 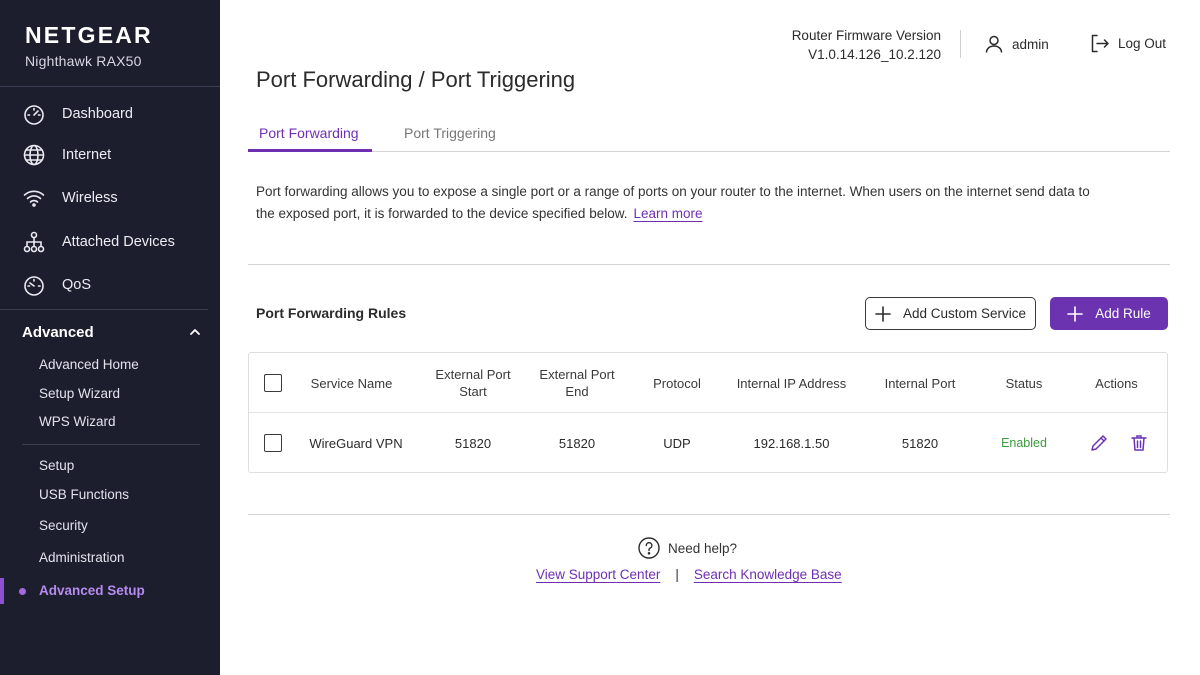 I want to click on sidebar-item-internet: Internet, so click(x=110, y=155).